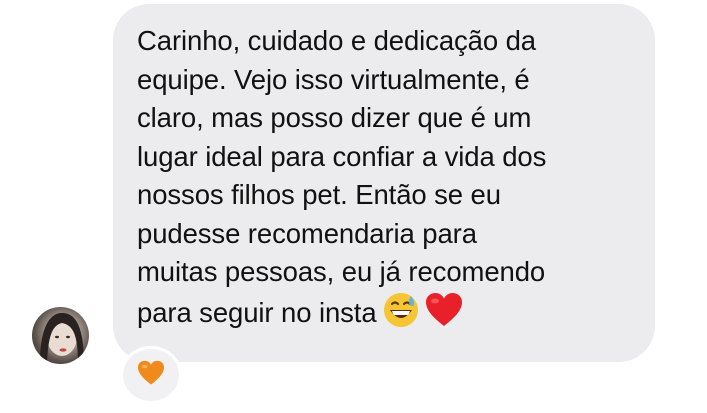  What do you see at coordinates (401, 315) in the screenshot?
I see `grinning-sweat-emoji-icon` at bounding box center [401, 315].